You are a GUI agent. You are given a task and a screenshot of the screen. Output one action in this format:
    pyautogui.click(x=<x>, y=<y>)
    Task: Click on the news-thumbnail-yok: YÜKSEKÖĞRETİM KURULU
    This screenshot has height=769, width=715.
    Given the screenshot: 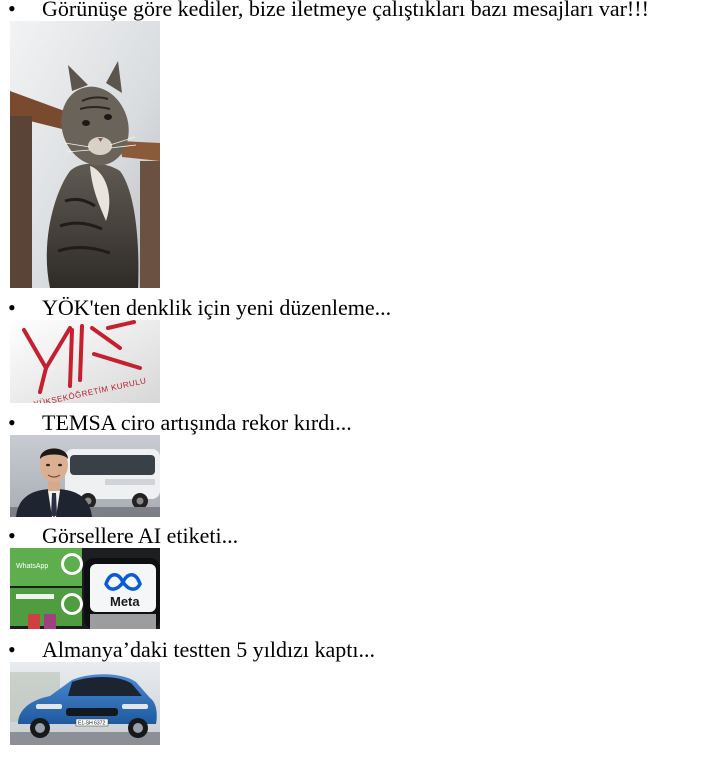 What is the action you would take?
    pyautogui.click(x=85, y=361)
    